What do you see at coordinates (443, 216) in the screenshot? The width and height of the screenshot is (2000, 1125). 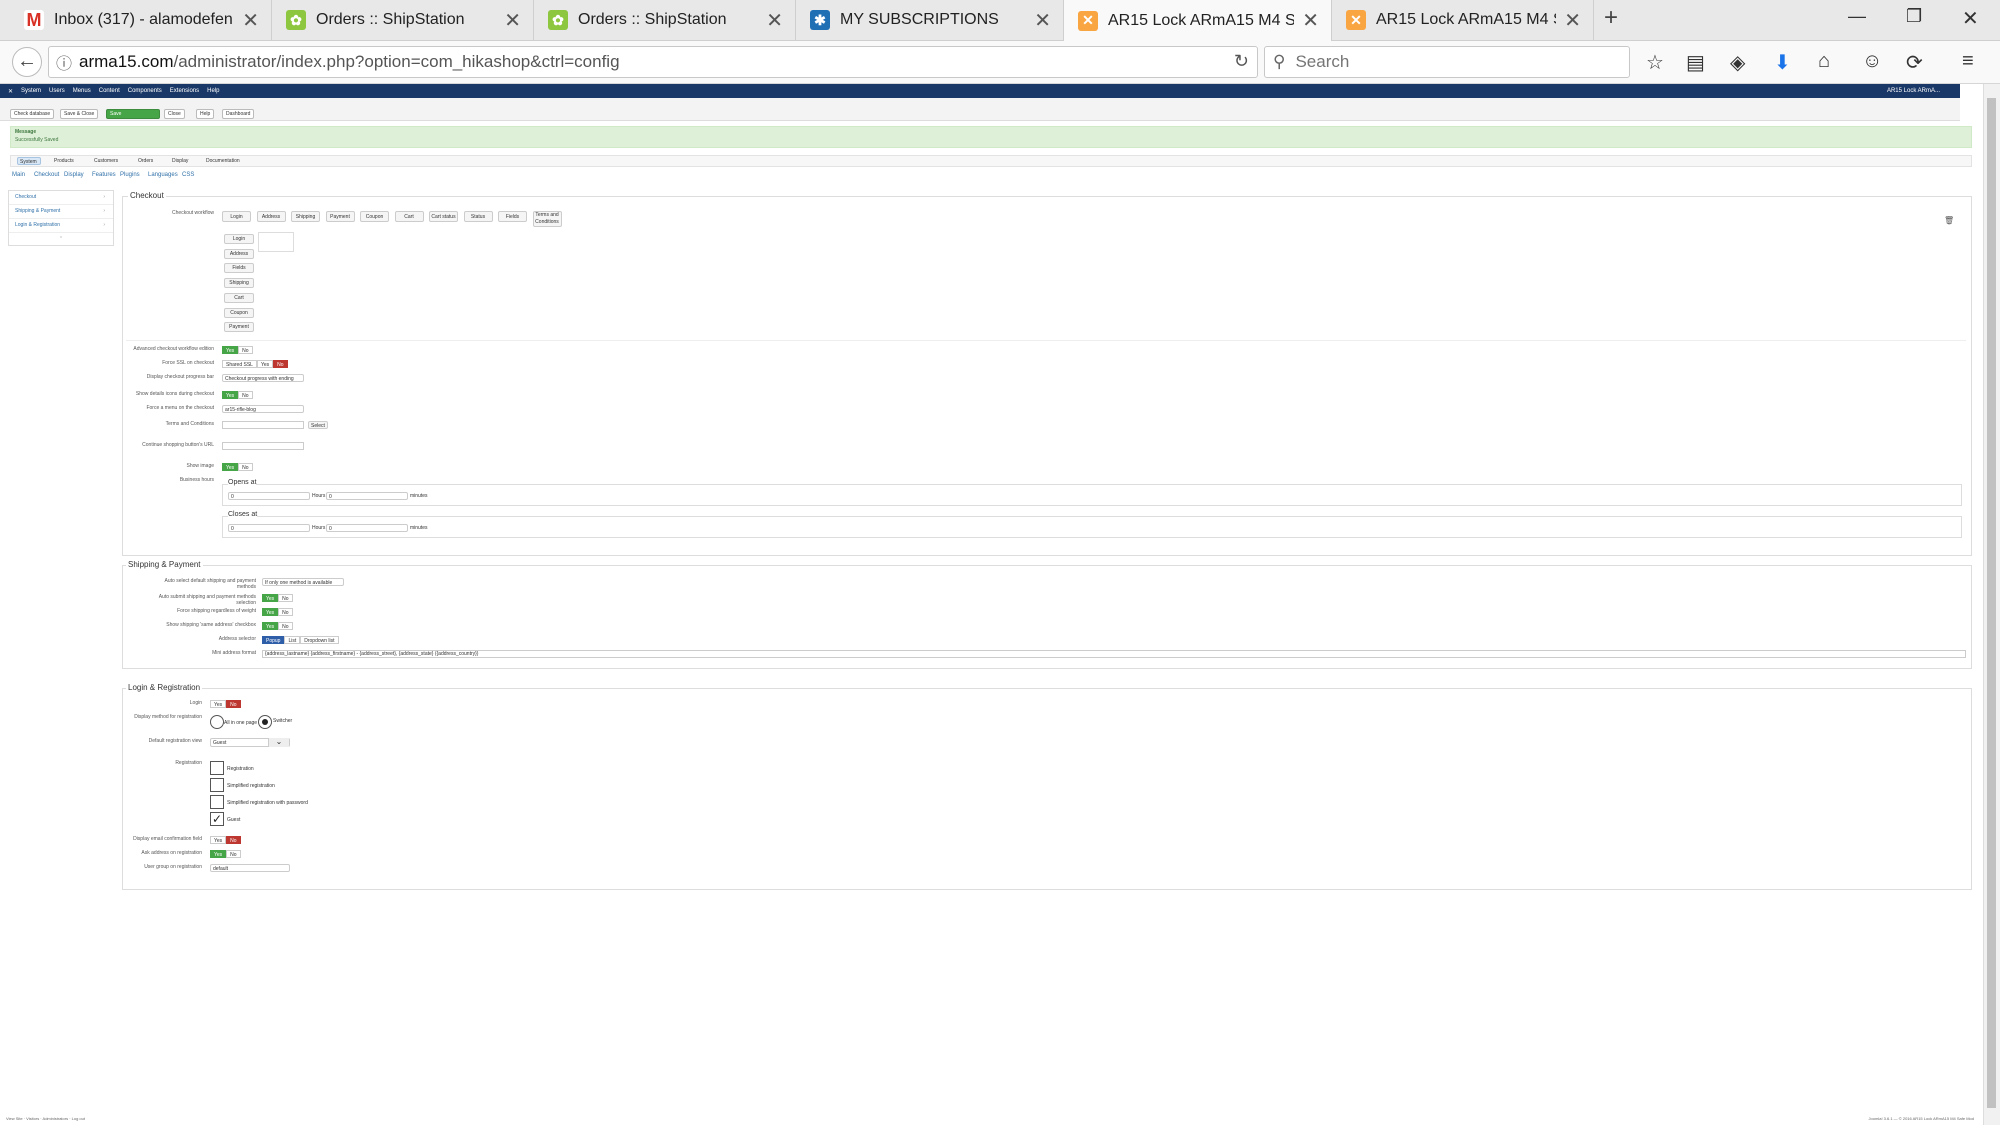 I see `workflow-step-button: Cart status` at bounding box center [443, 216].